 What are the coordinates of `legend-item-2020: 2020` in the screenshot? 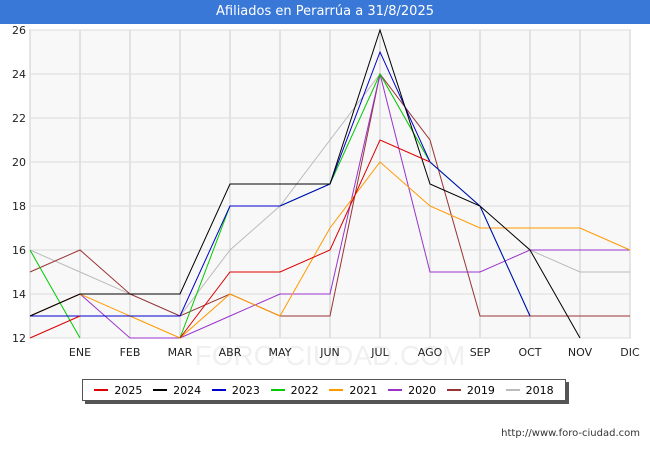 It's located at (412, 390).